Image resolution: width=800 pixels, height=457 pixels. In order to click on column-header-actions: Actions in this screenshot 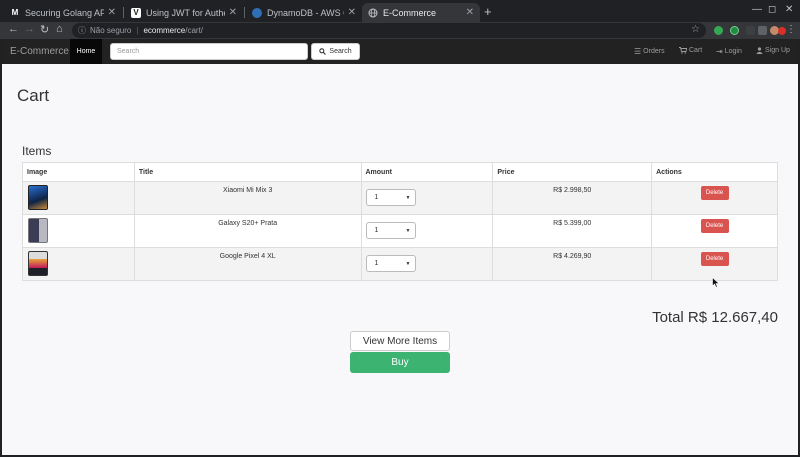, I will do `click(714, 172)`.